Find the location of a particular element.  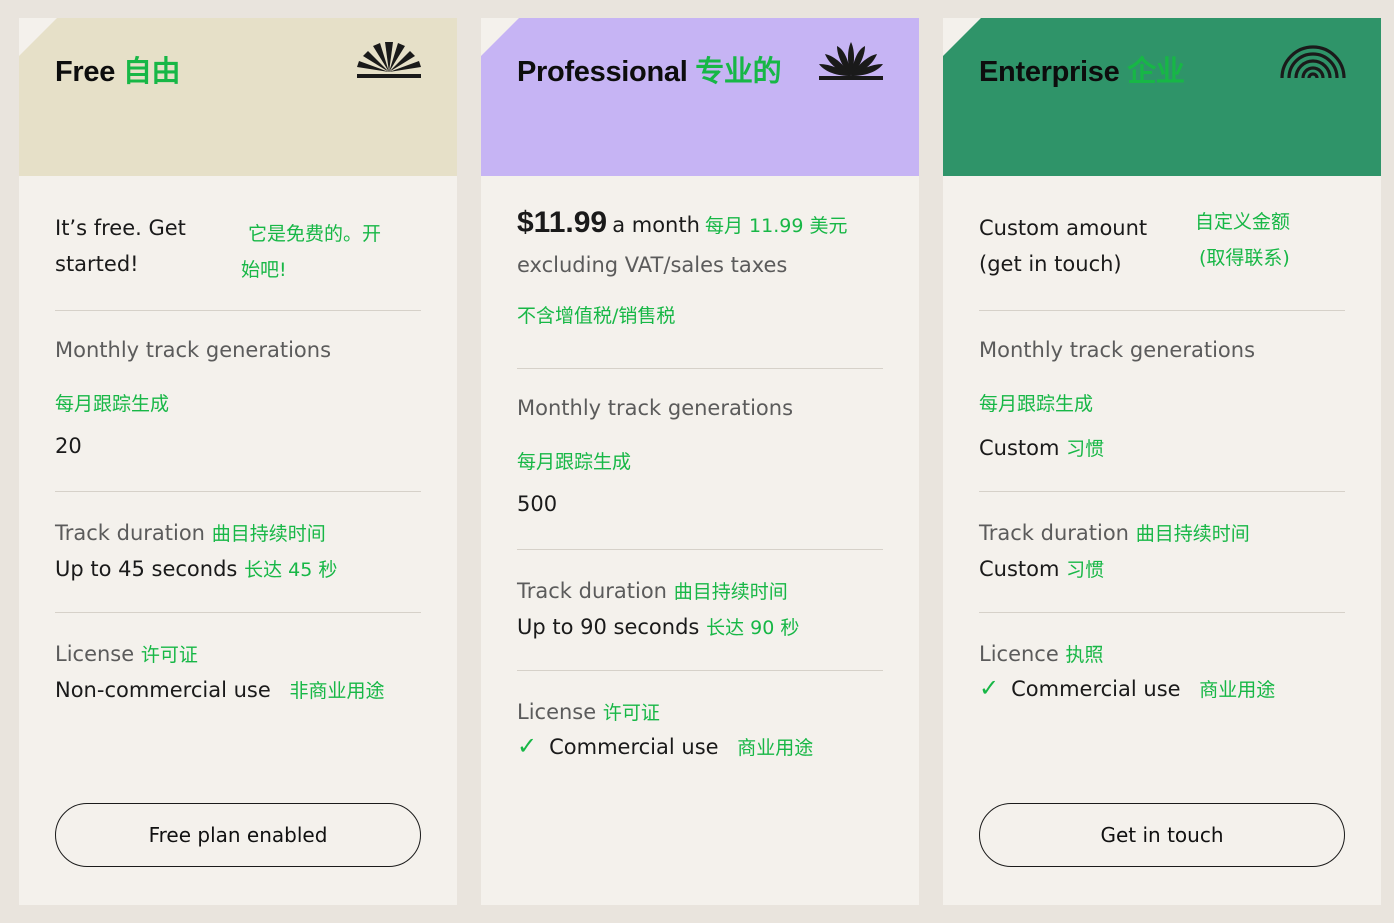

plan-name: Professional is located at coordinates (602, 72).